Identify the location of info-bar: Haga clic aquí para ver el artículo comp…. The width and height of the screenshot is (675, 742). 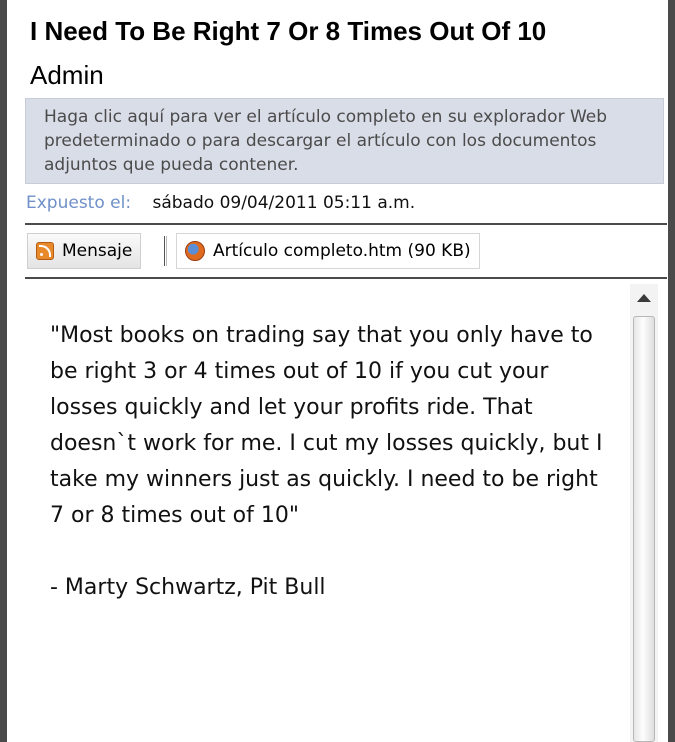
(344, 141).